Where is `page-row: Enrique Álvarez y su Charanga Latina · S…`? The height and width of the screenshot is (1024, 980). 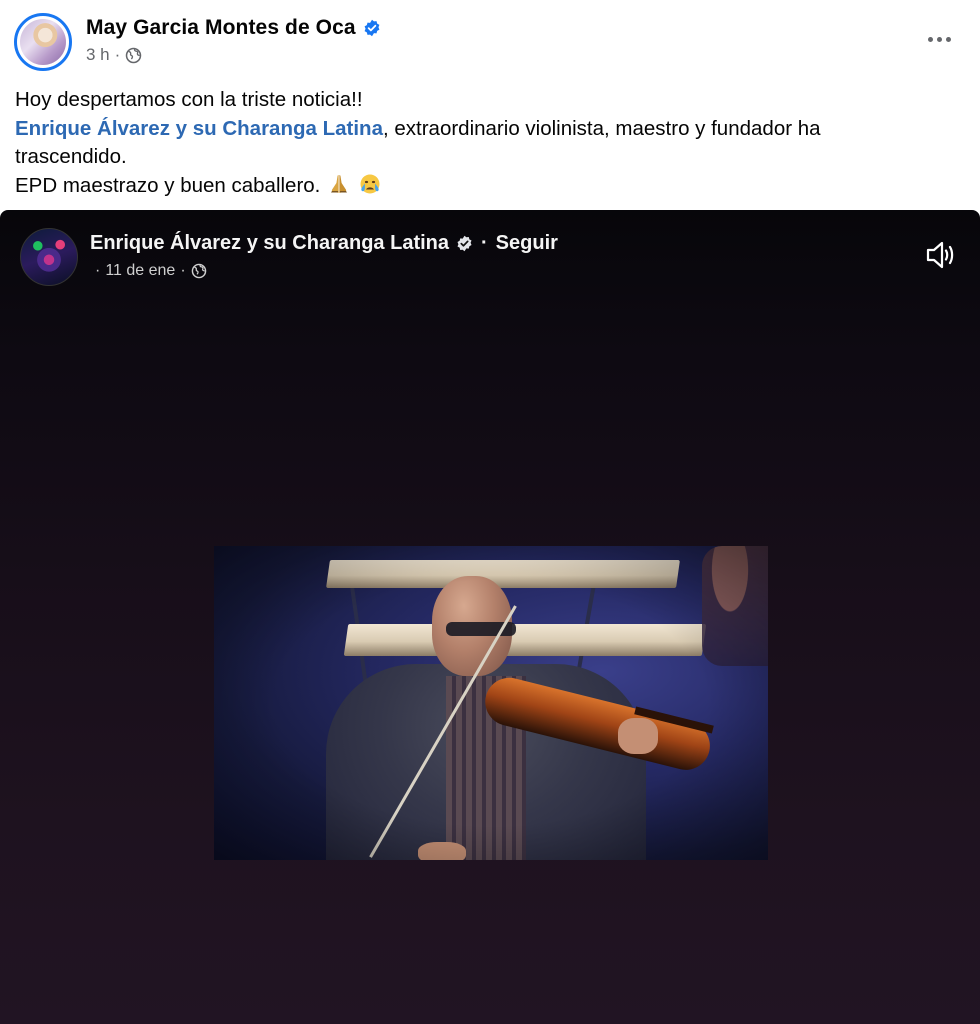 page-row: Enrique Álvarez y su Charanga Latina · S… is located at coordinates (324, 243).